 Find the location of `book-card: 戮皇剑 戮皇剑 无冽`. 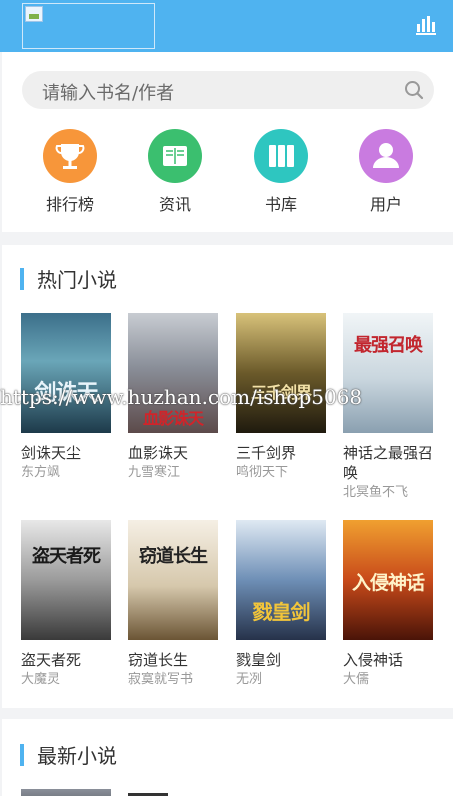

book-card: 戮皇剑 戮皇剑 无冽 is located at coordinates (282, 604).